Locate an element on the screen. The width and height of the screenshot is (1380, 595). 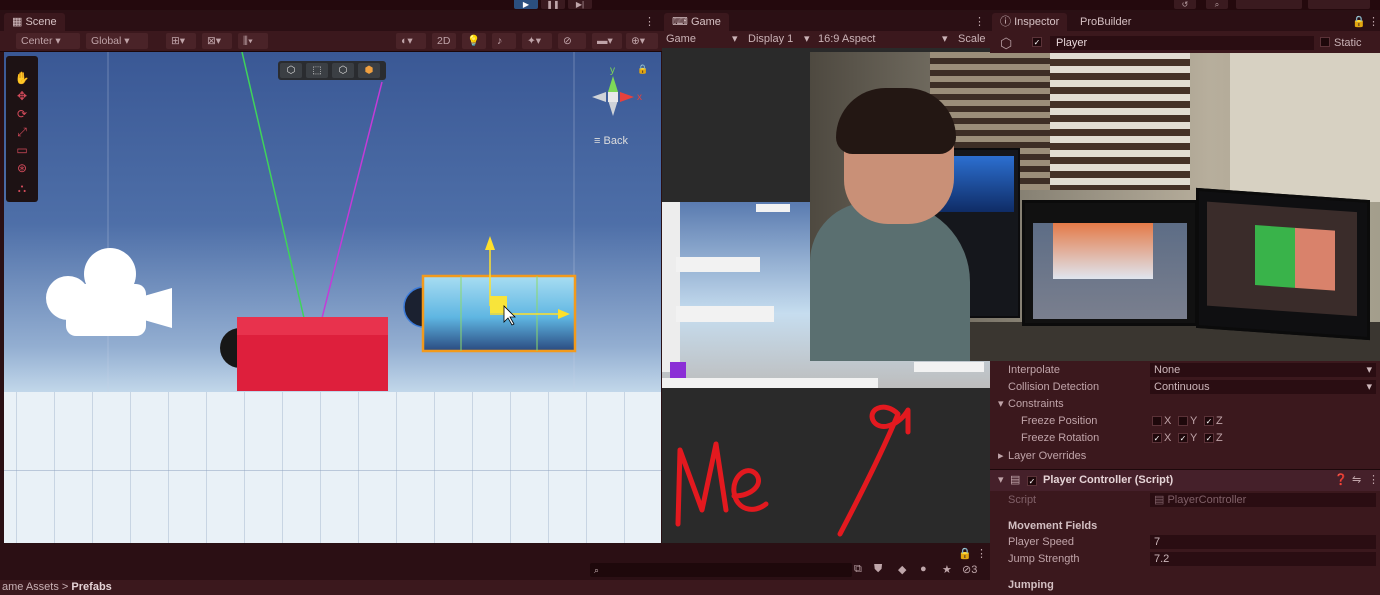
lock-icon: 🔒 is located at coordinates (642, 69).